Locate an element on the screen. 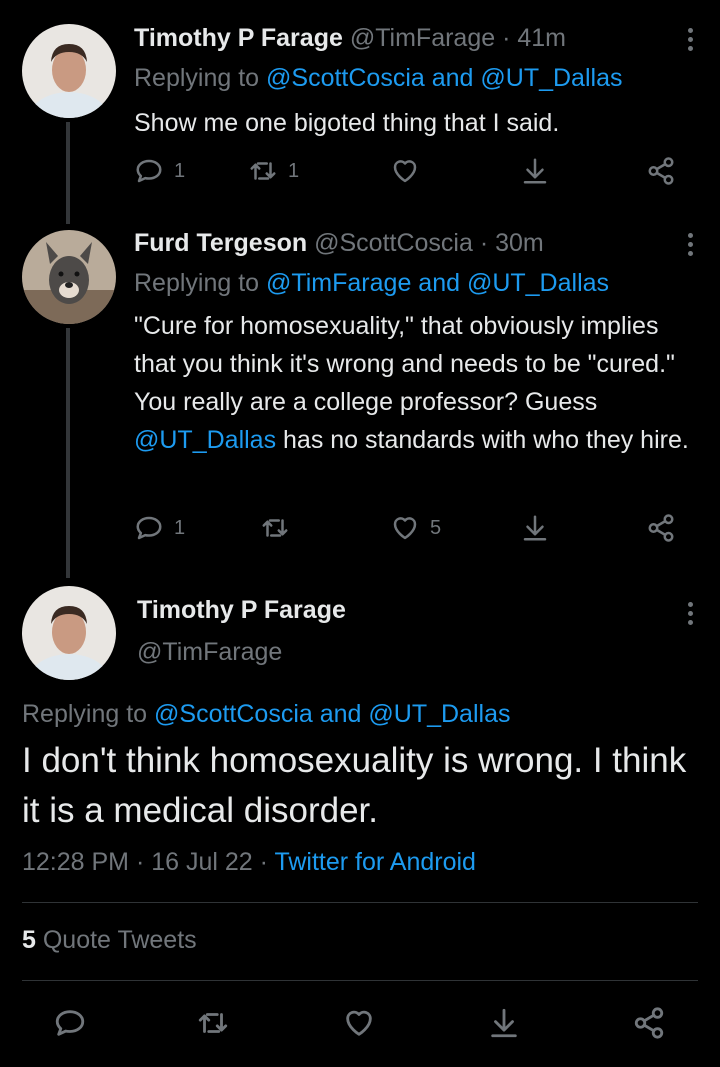 The width and height of the screenshot is (720, 1067). quote-label: Quote Tweets is located at coordinates (119, 940).